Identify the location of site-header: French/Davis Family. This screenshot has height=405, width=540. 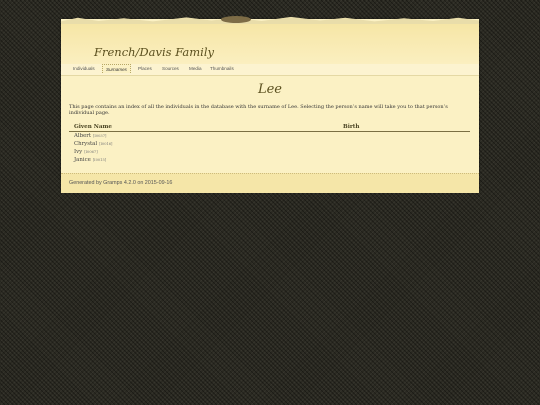
(270, 44).